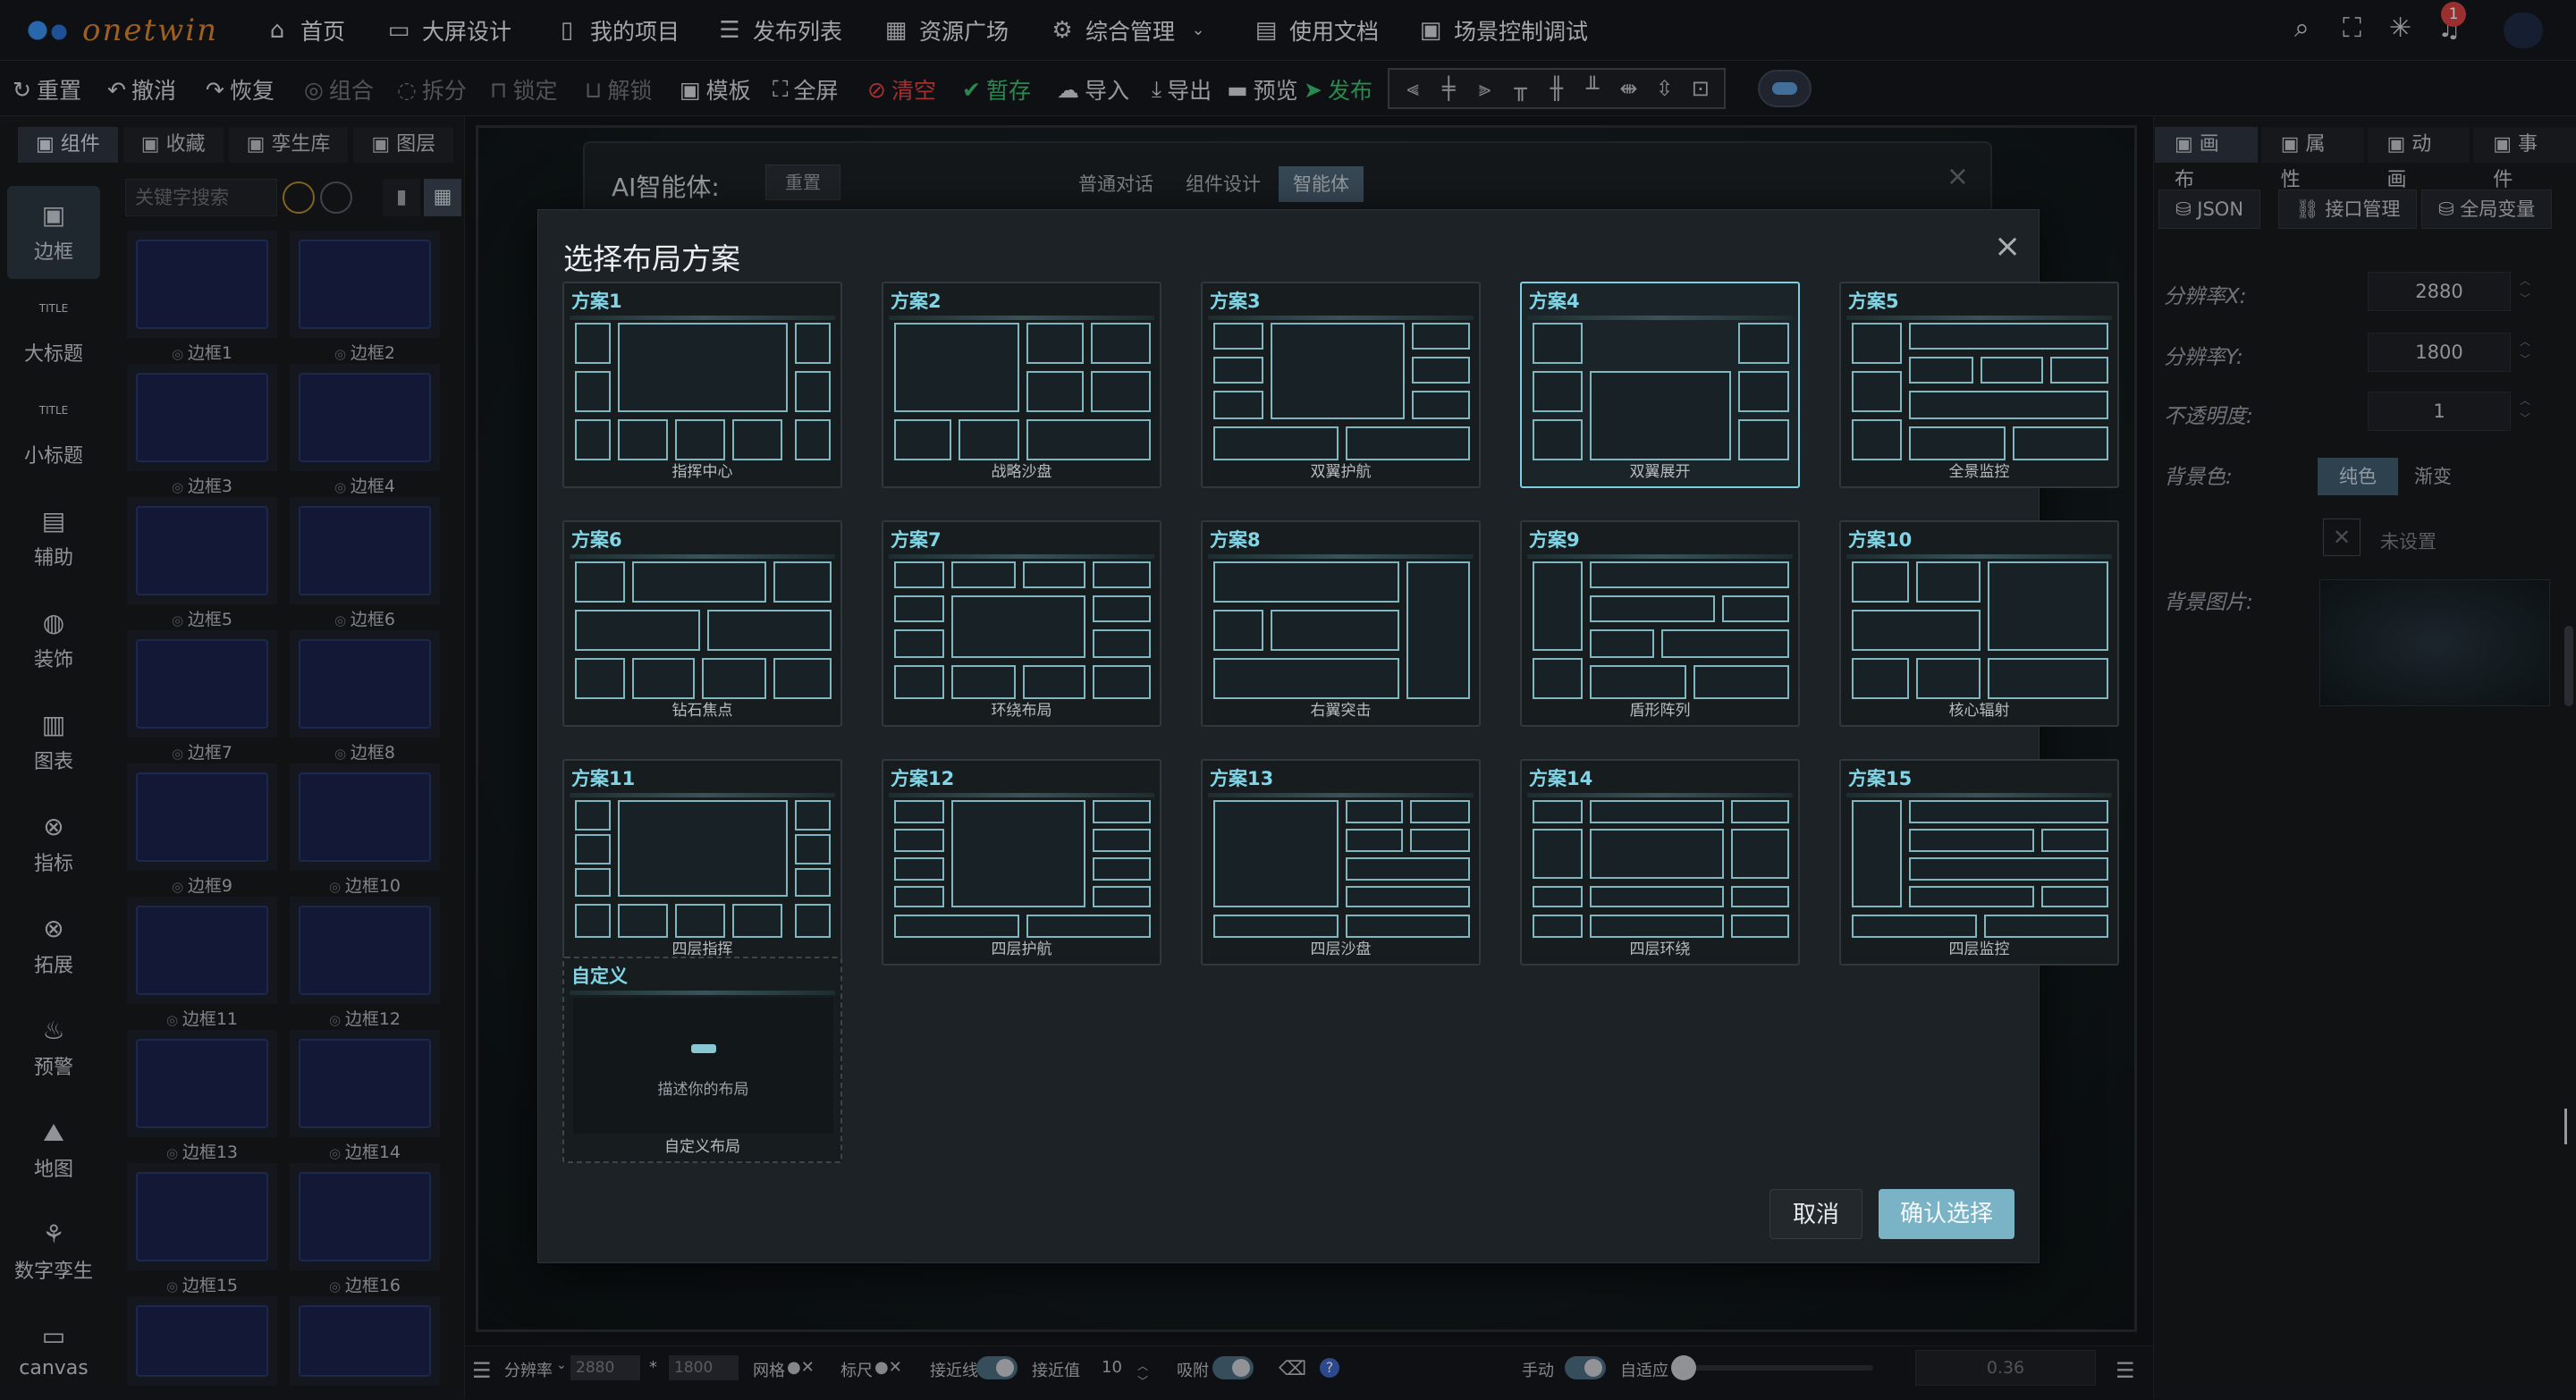  Describe the element at coordinates (1093, 89) in the screenshot. I see `import-button: ☁ 导入` at that location.